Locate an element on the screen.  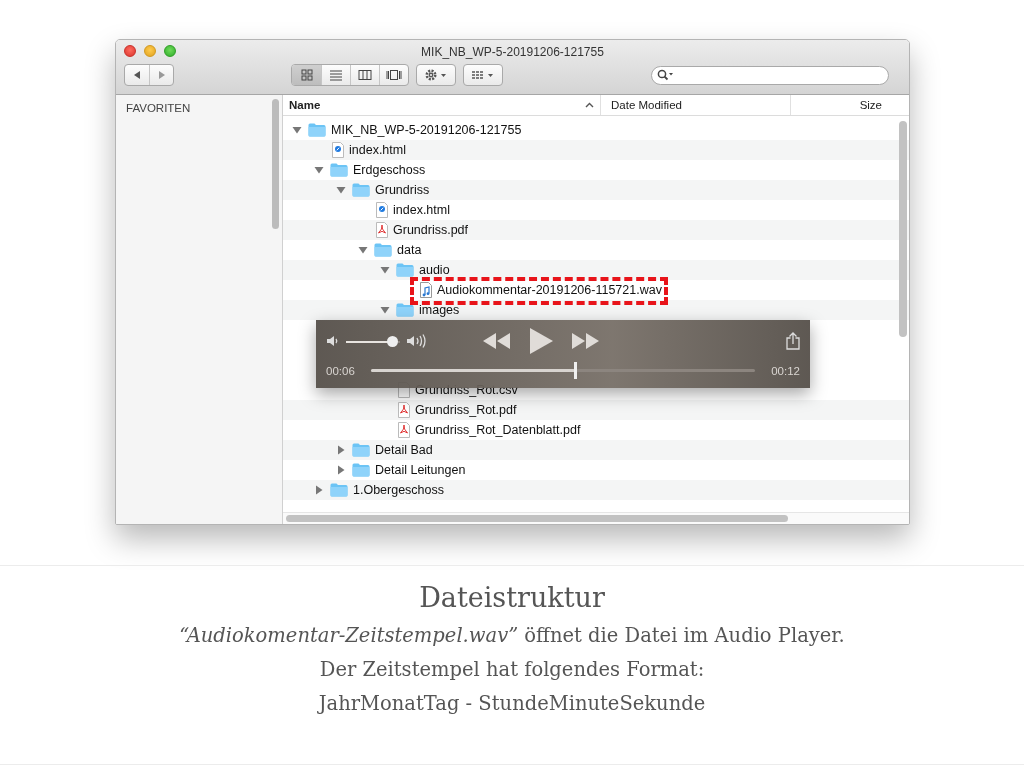
file-row: Grundriss is located at coordinates (596, 190).